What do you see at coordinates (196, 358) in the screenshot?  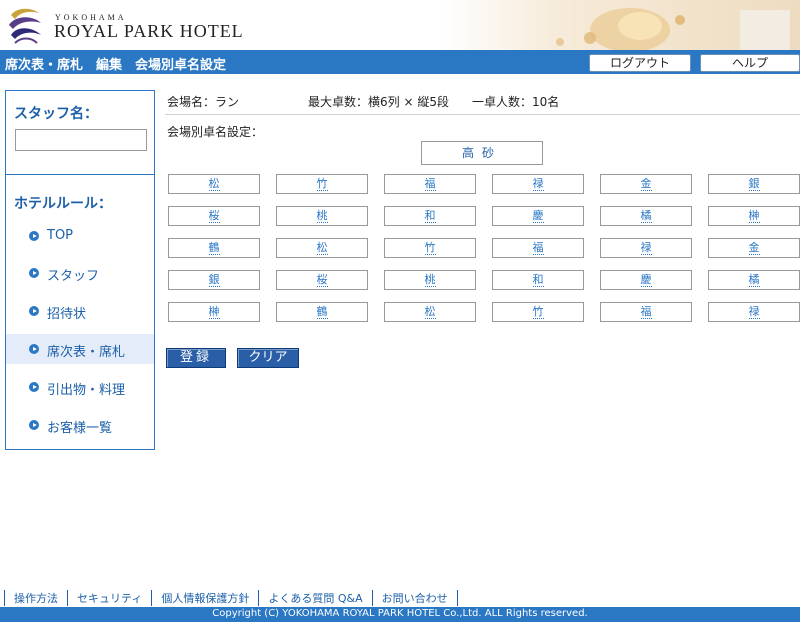 I see `register-button: 登録` at bounding box center [196, 358].